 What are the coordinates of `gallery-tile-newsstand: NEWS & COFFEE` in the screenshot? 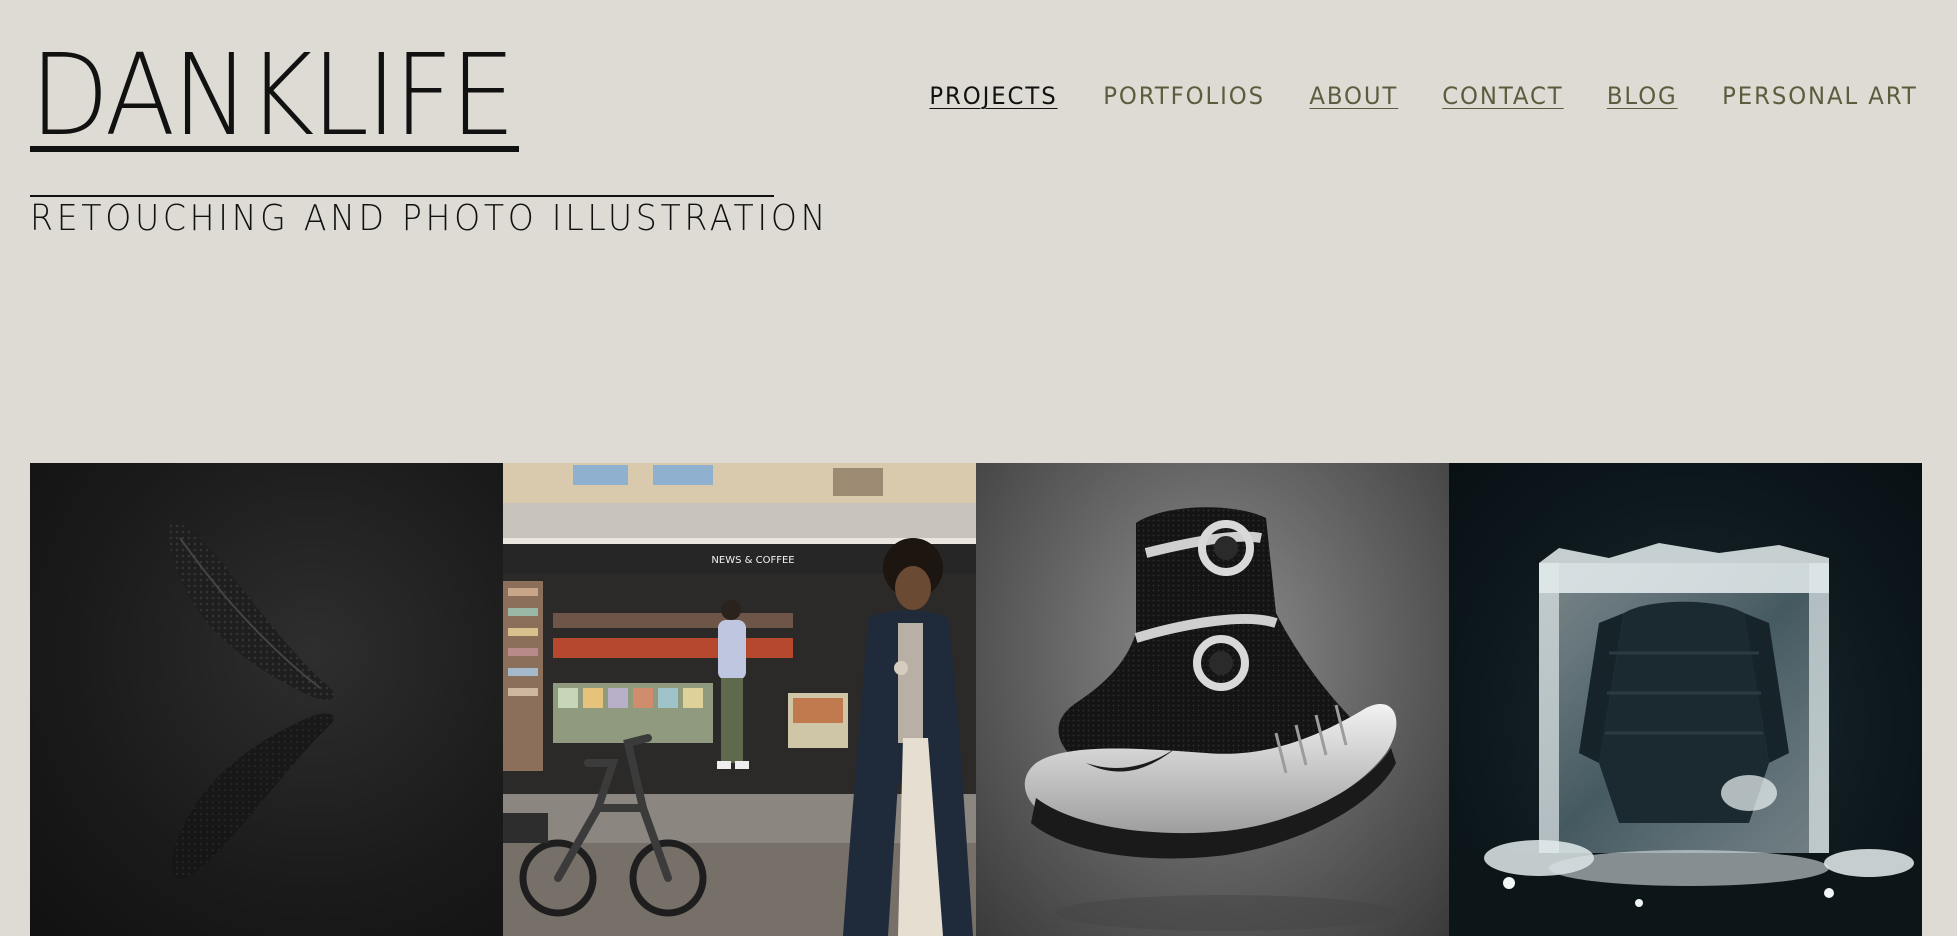 It's located at (739, 699).